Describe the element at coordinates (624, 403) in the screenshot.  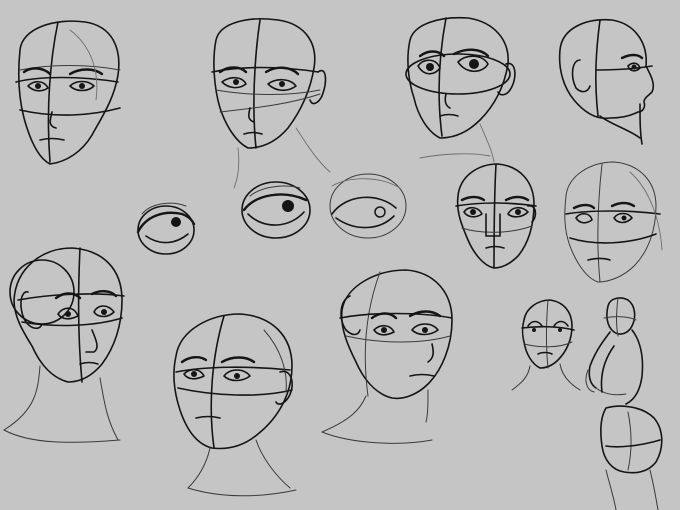
I see `figure-back` at that location.